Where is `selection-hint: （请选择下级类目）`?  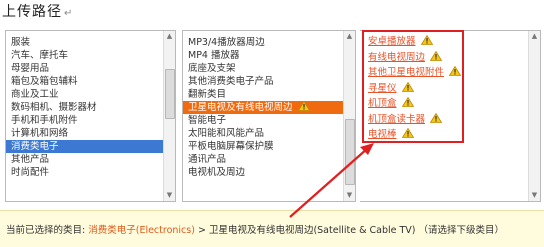
selection-hint: （请选择下级类目） is located at coordinates (461, 230).